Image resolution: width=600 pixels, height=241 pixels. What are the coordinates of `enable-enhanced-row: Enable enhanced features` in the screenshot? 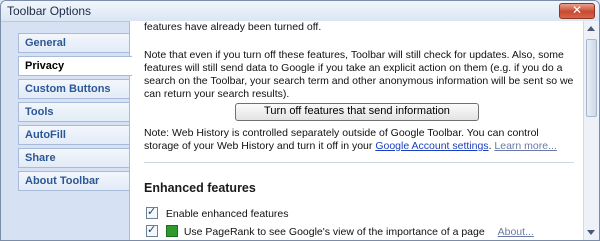 It's located at (217, 212).